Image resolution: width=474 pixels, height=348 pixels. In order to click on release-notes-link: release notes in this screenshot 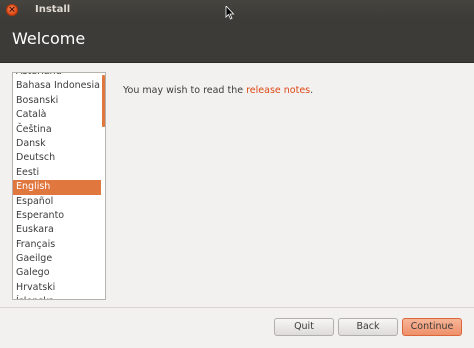, I will do `click(278, 90)`.